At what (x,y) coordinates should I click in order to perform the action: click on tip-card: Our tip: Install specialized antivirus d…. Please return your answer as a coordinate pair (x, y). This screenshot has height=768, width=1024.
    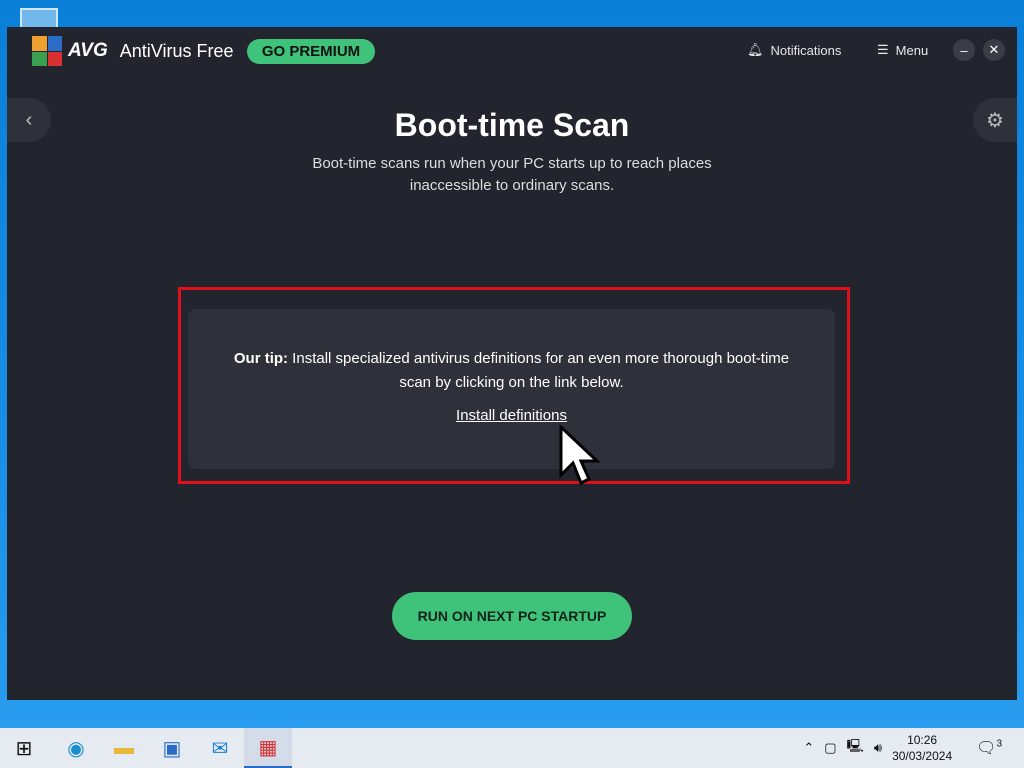
    Looking at the image, I should click on (511, 389).